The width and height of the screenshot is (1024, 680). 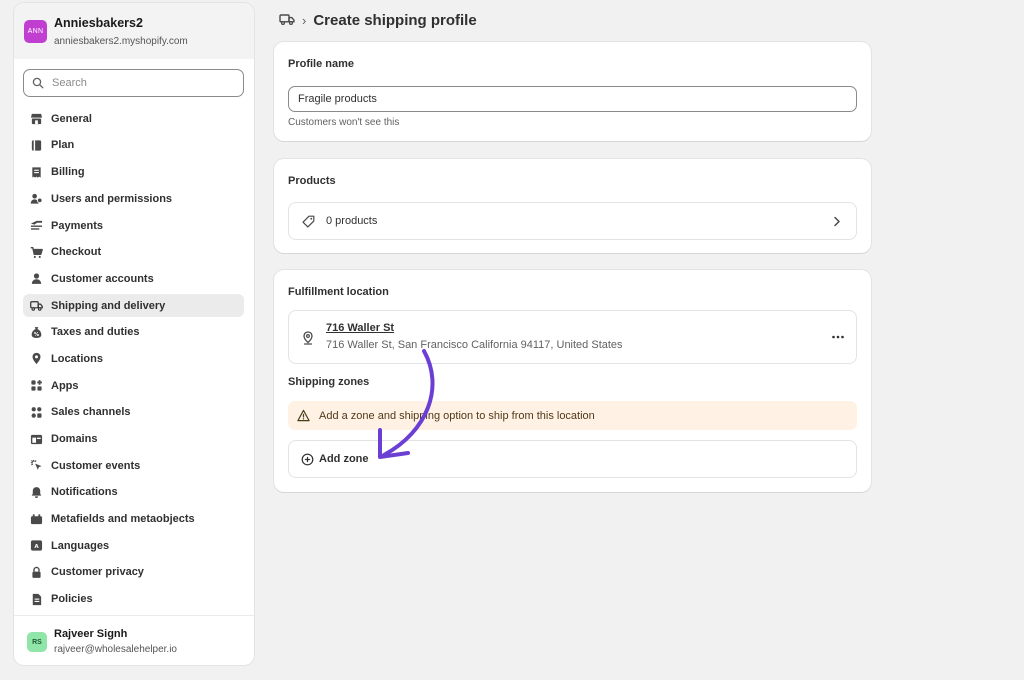 I want to click on sidebar-item-taxes: % Taxes and duties, so click(x=133, y=333).